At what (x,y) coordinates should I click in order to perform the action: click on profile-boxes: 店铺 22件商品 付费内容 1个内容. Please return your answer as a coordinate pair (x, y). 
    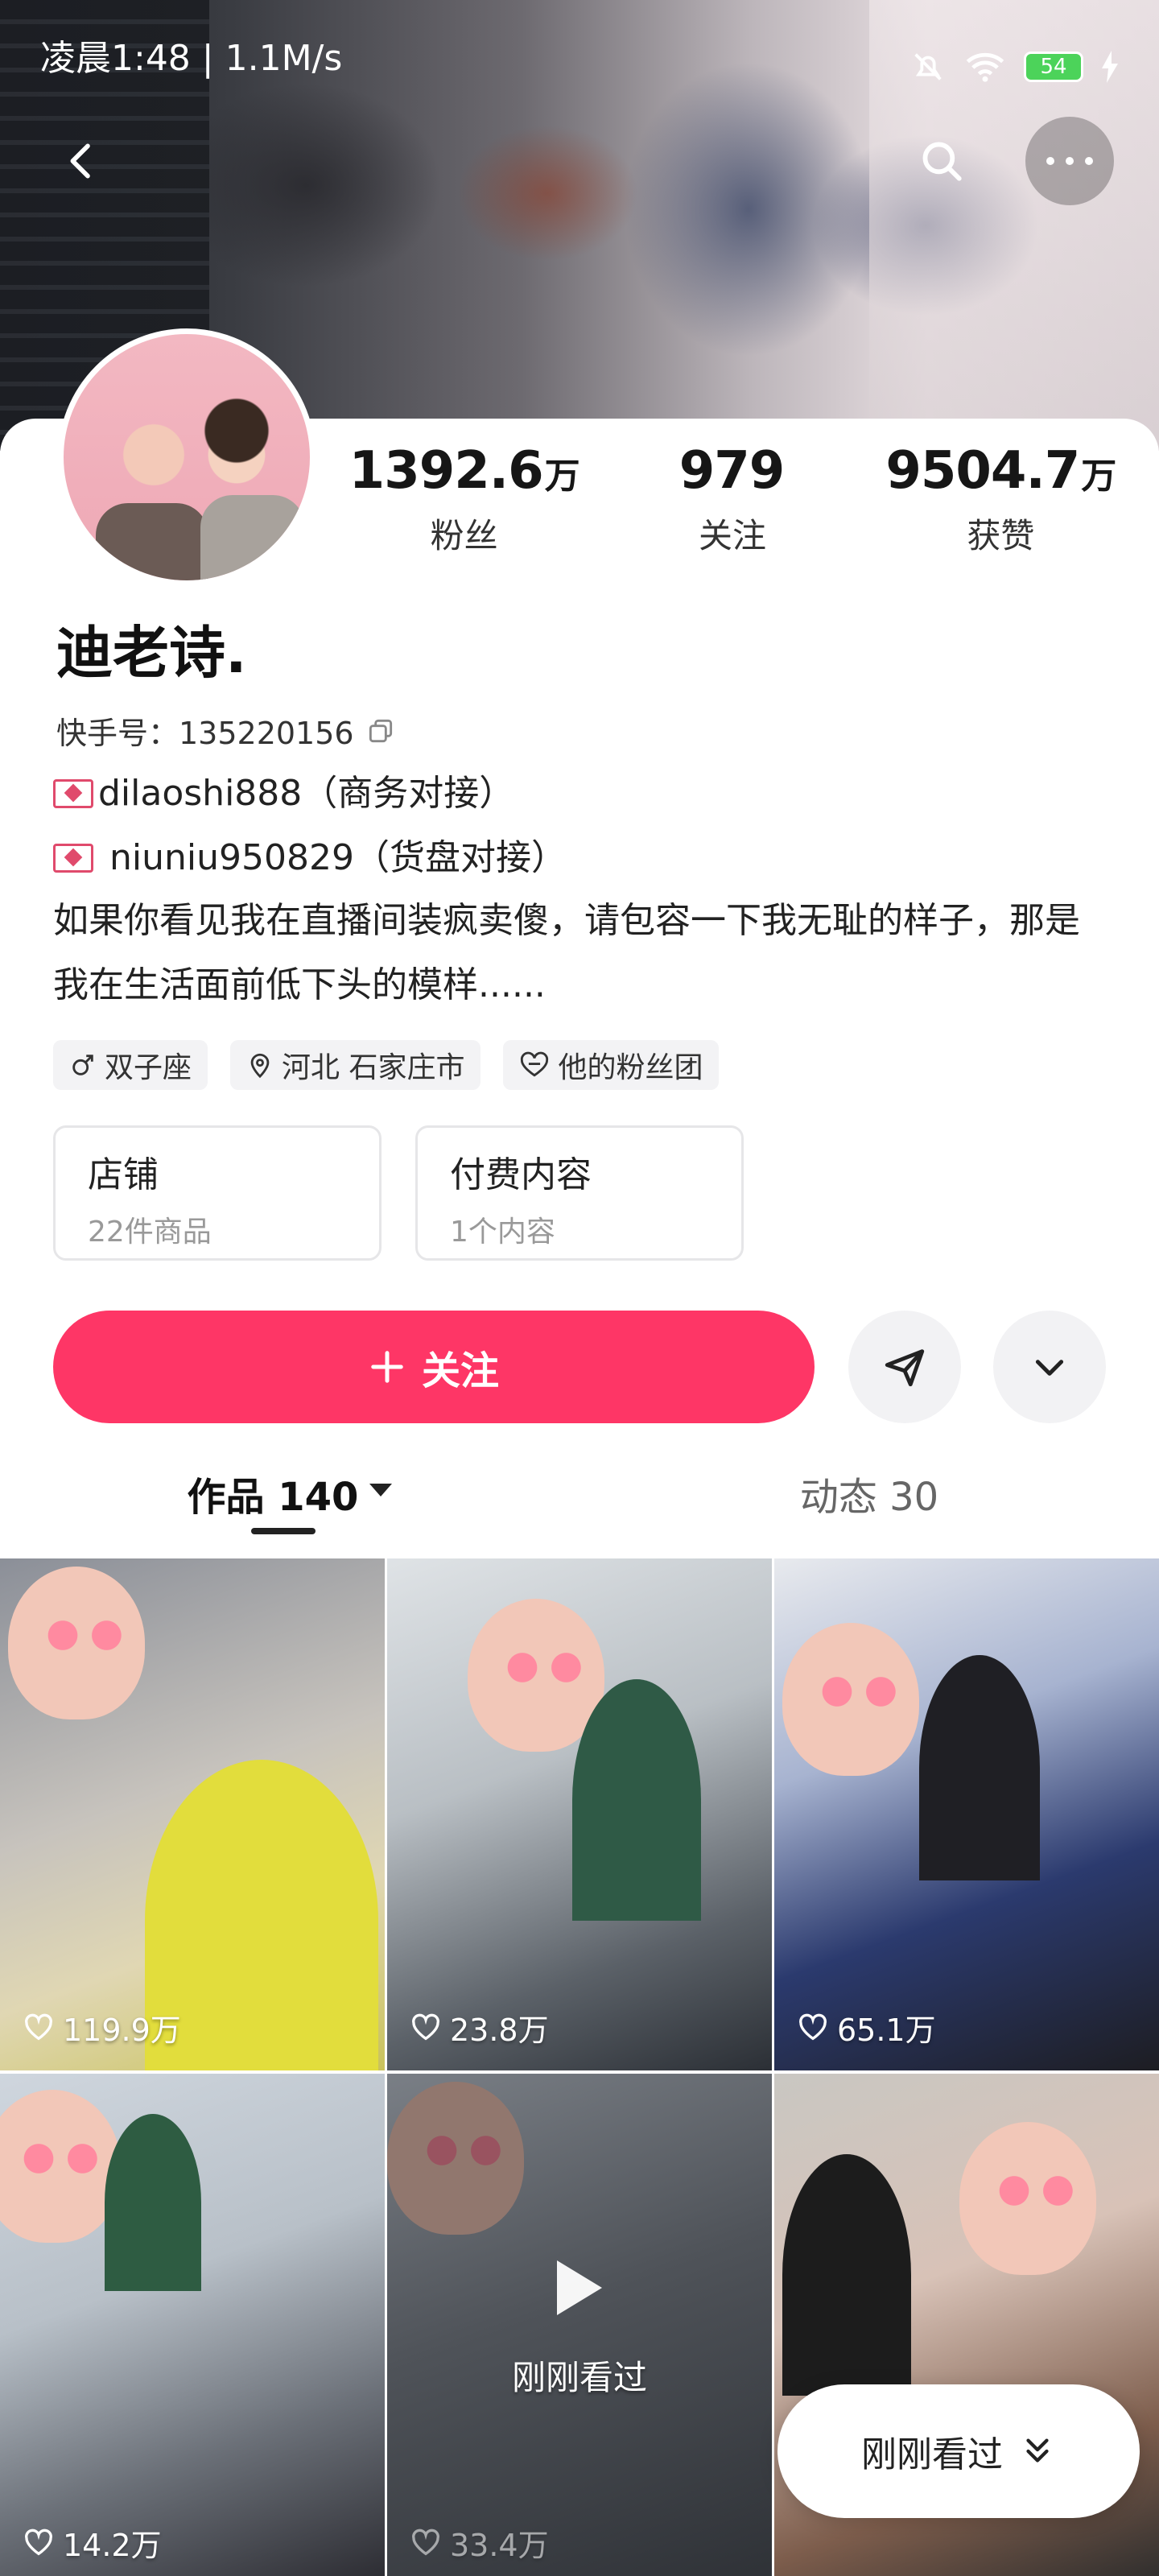
    Looking at the image, I should click on (398, 1193).